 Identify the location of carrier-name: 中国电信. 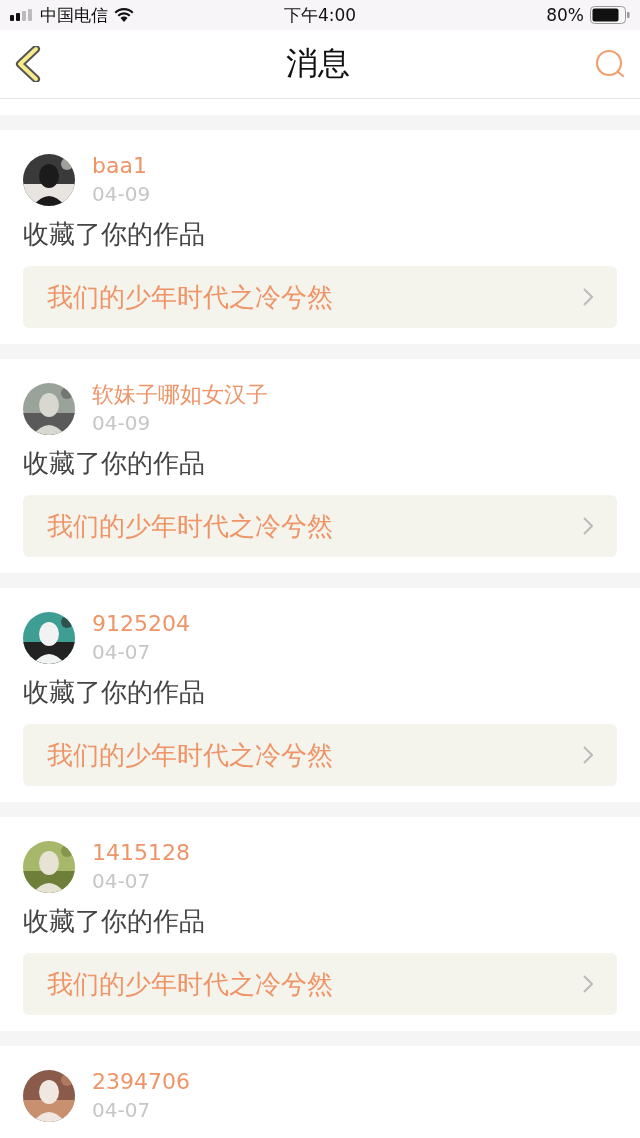
(74, 15).